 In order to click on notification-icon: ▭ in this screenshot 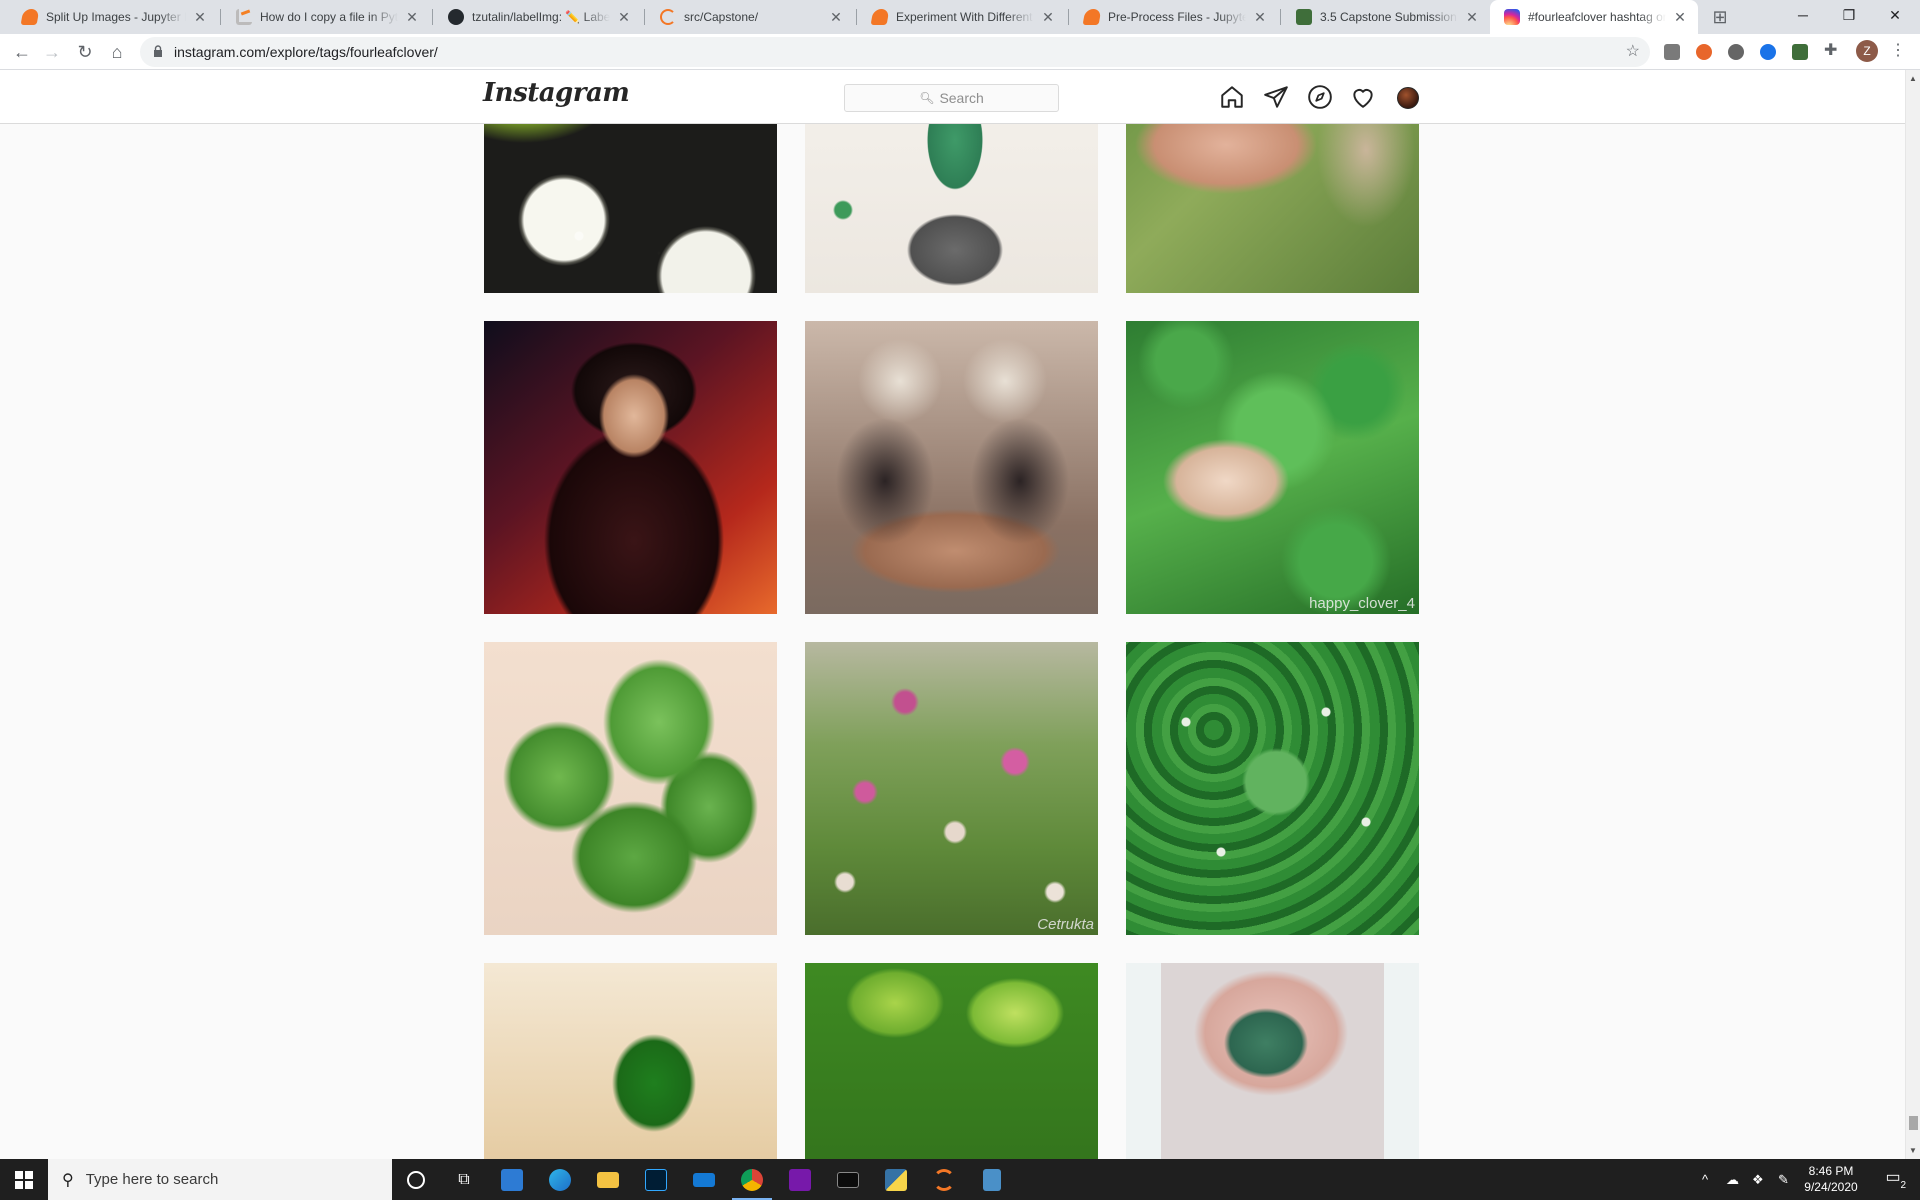, I will do `click(1893, 1177)`.